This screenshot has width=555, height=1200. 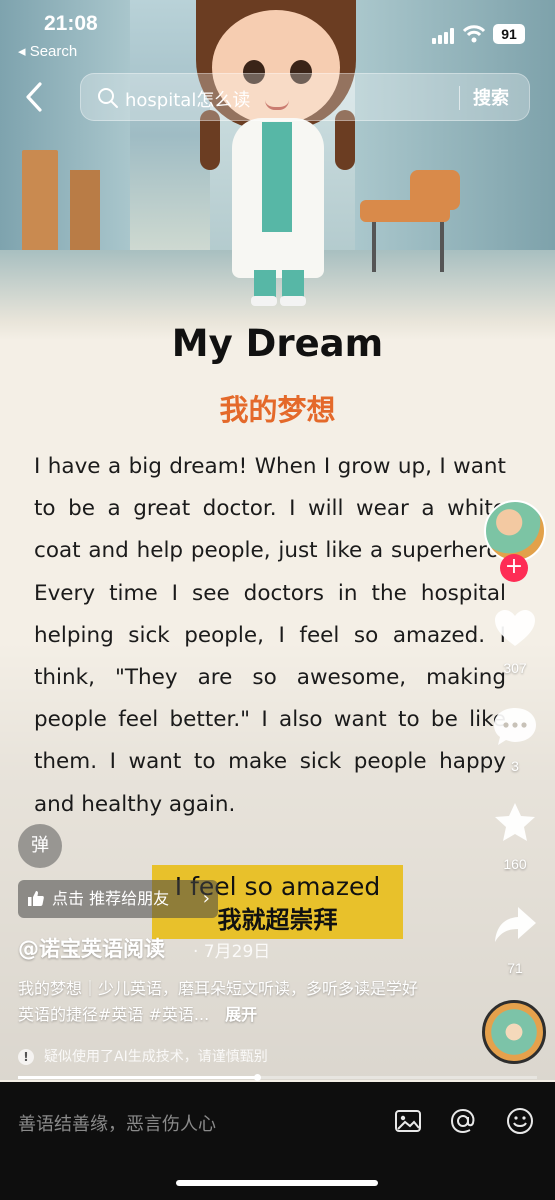 I want to click on author-name: @诺宝英语阅读, so click(x=91, y=948).